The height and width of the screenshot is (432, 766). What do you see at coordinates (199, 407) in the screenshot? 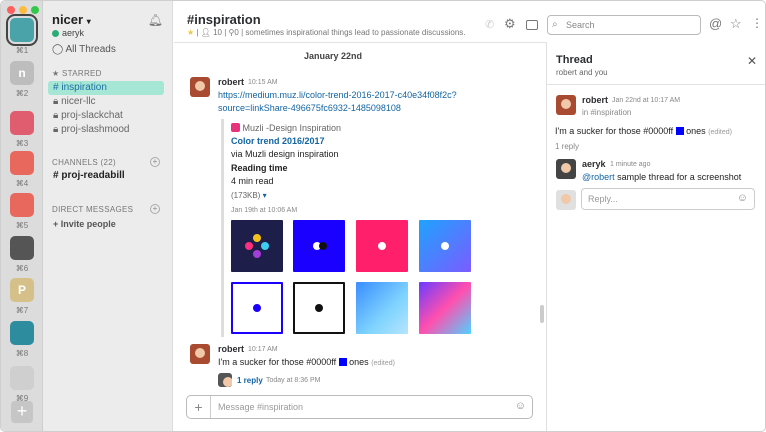
I see `plus-icon: +` at bounding box center [199, 407].